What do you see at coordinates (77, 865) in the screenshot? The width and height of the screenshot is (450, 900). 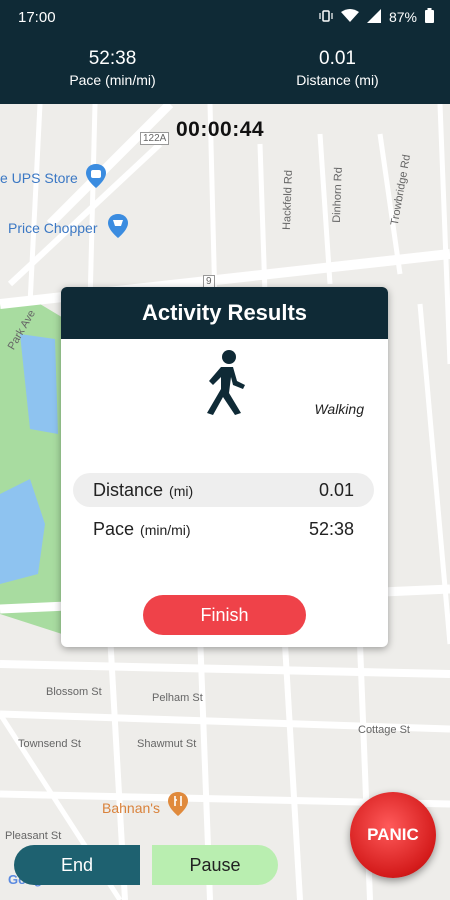 I see `end-button: End` at bounding box center [77, 865].